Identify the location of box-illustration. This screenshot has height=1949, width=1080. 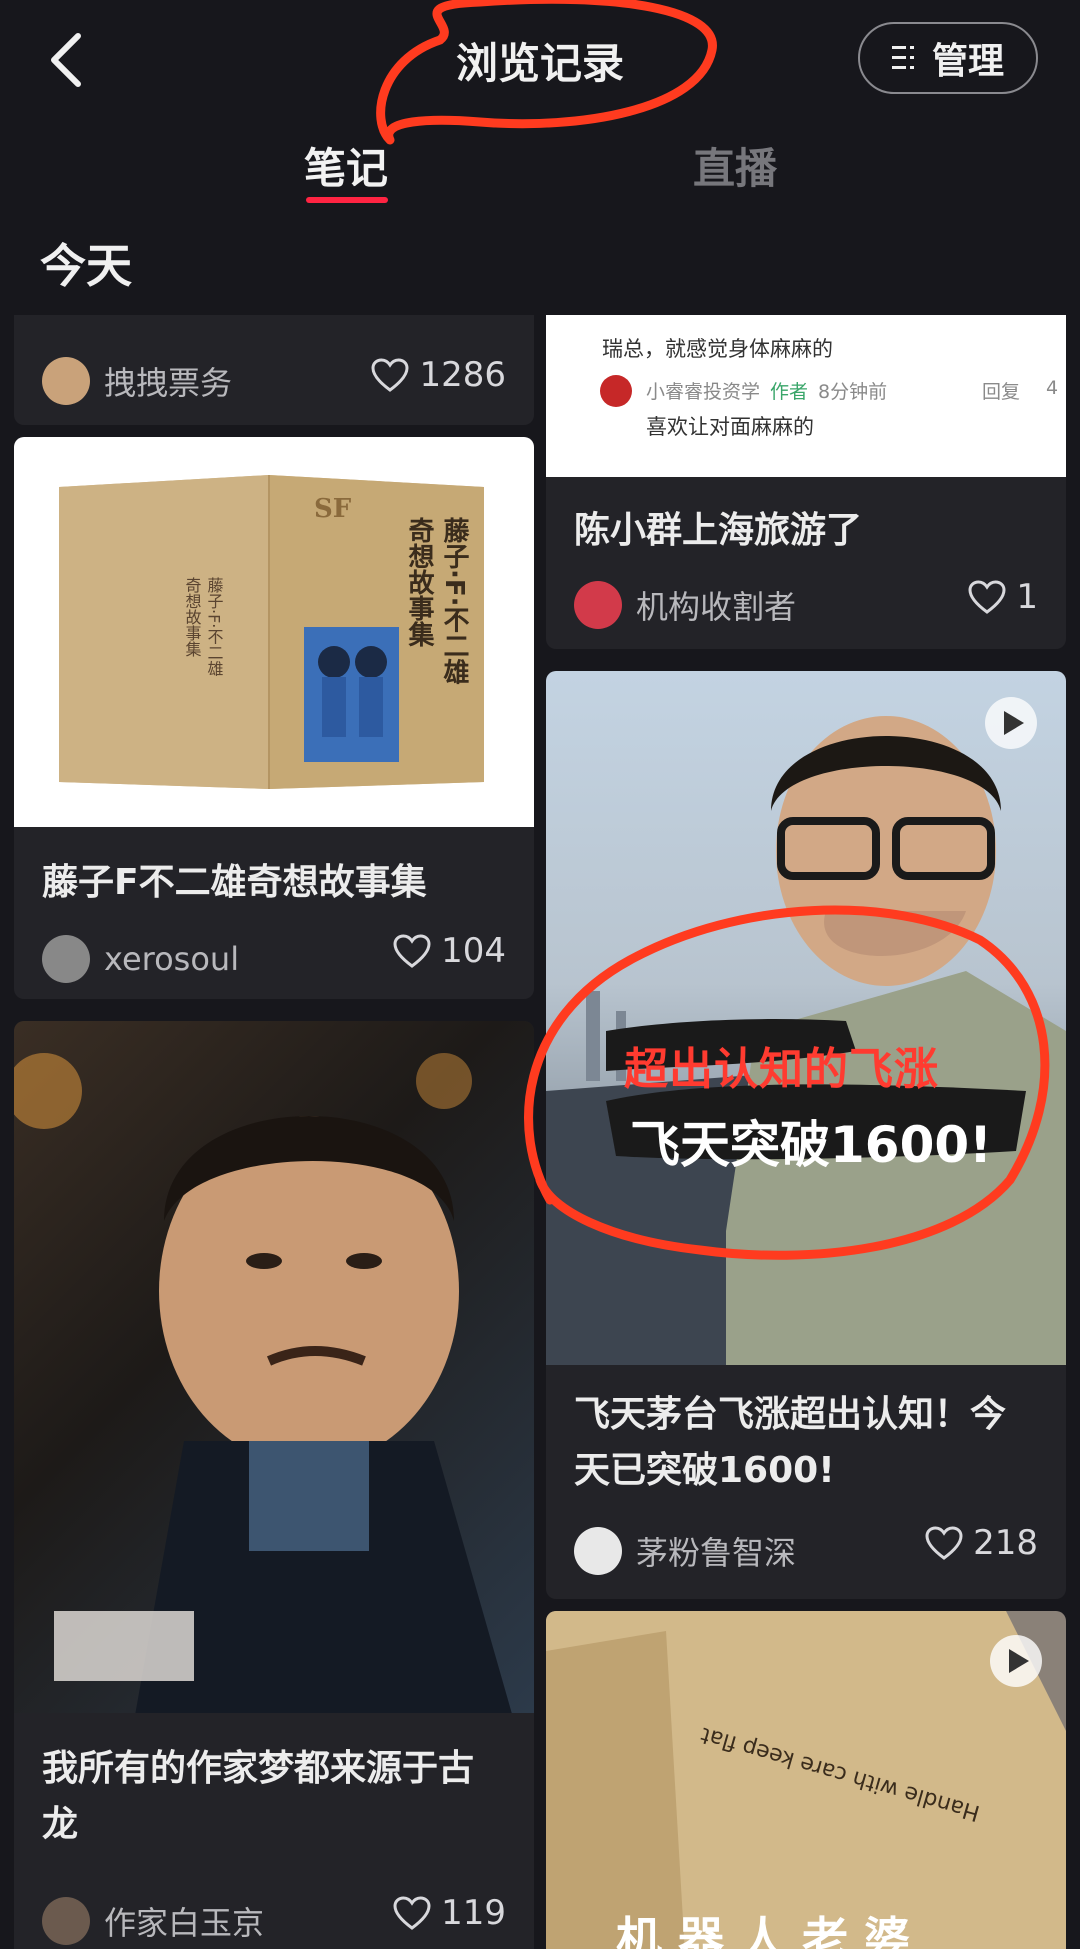
(806, 1780).